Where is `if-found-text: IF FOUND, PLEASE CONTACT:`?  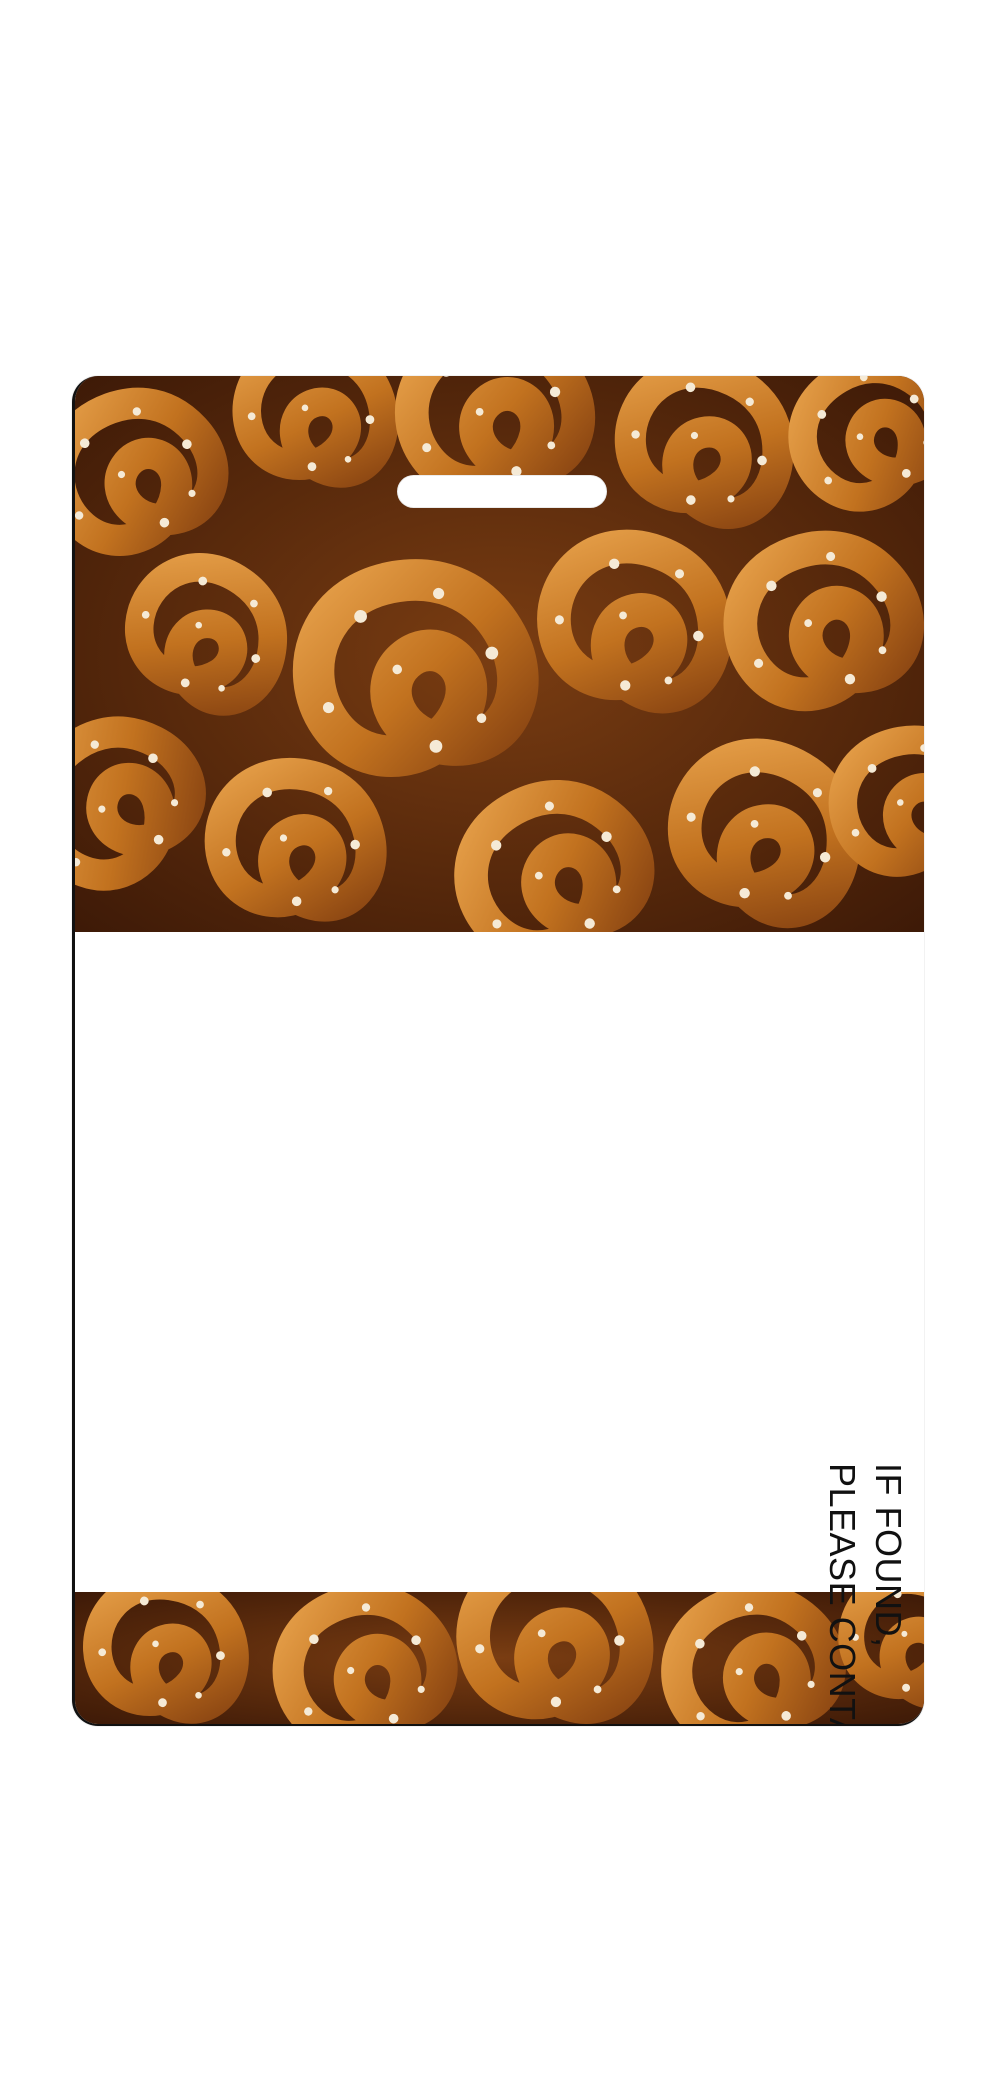 if-found-text: IF FOUND, PLEASE CONTACT: is located at coordinates (865, 1594).